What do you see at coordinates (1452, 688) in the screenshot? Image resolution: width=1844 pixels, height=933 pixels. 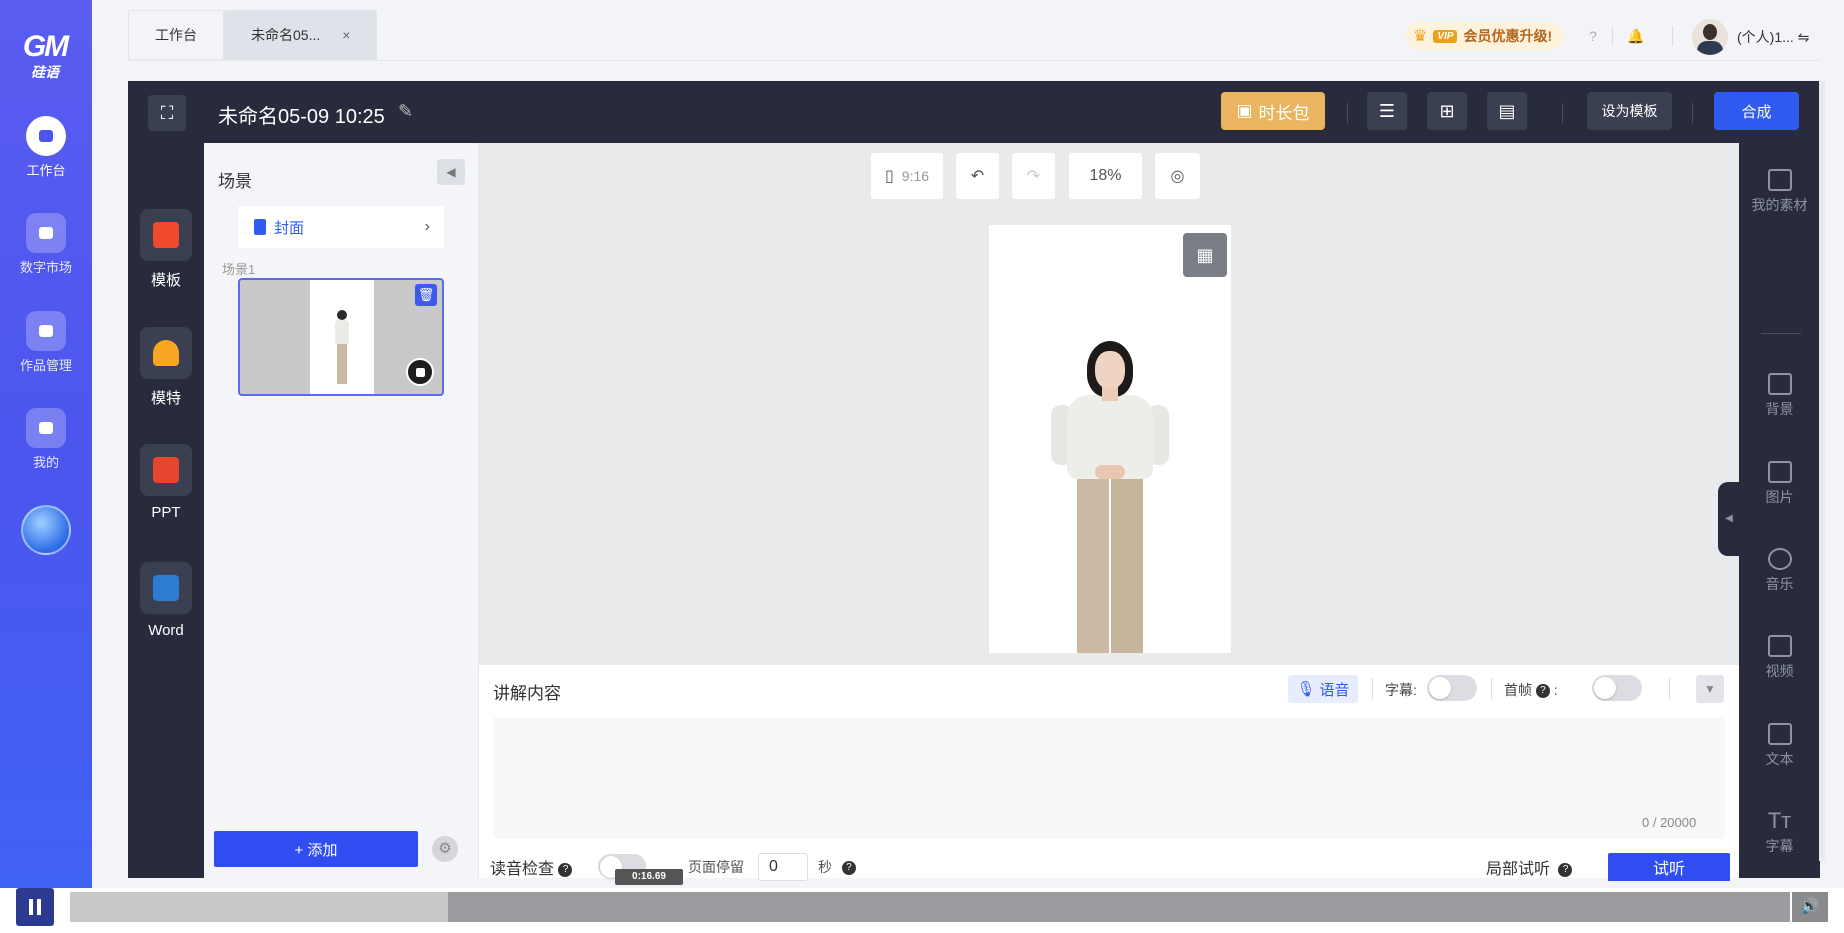 I see `subtitle-toggle` at bounding box center [1452, 688].